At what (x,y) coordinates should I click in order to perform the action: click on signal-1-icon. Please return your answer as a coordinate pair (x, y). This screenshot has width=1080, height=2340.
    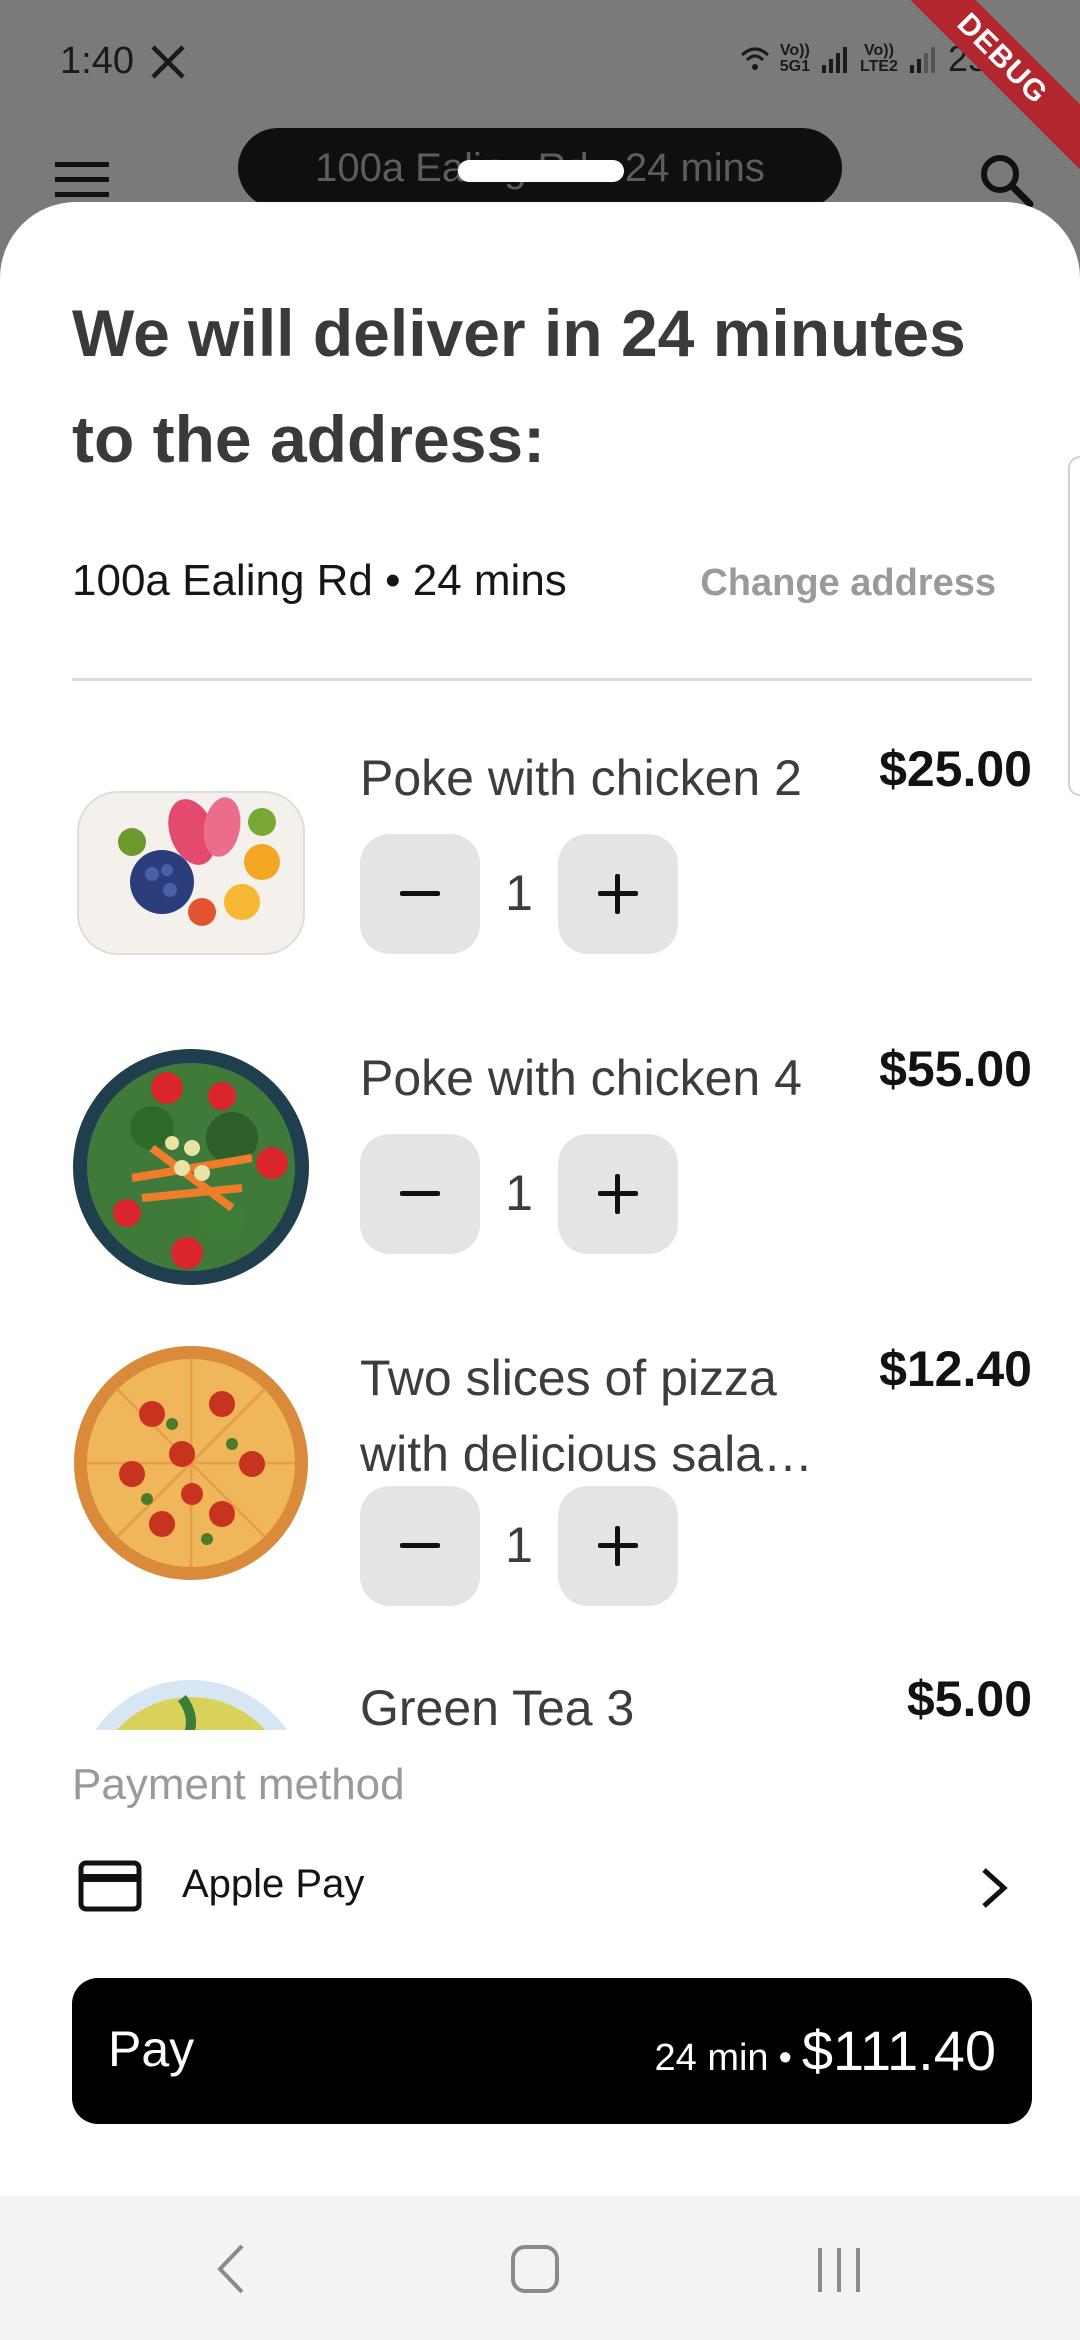
    Looking at the image, I should click on (834, 60).